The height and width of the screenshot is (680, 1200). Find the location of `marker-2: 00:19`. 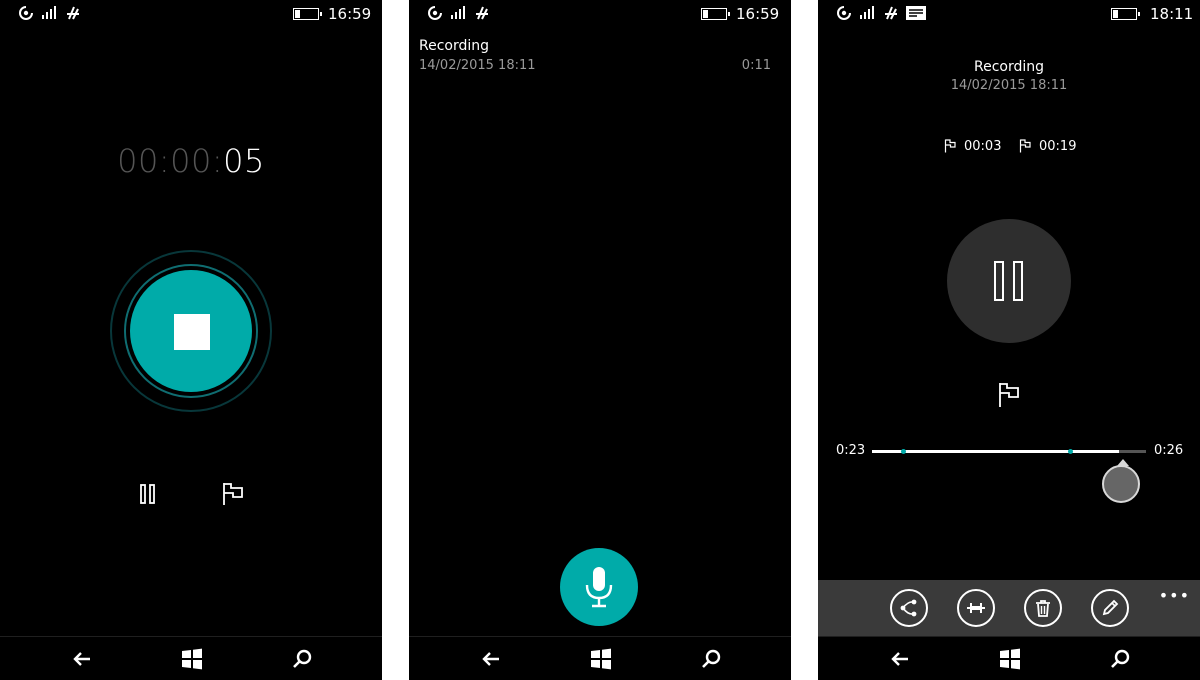

marker-2: 00:19 is located at coordinates (1047, 146).